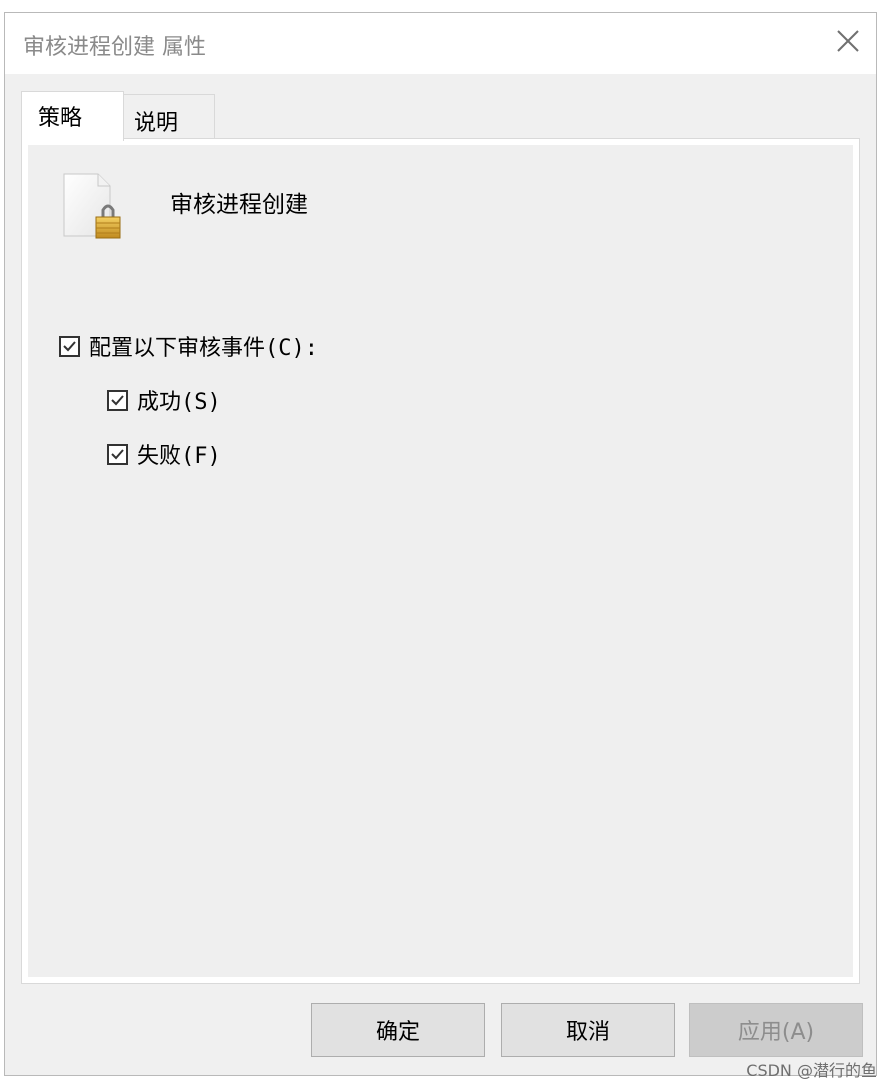 This screenshot has width=891, height=1089. I want to click on configure-audit-events-label: 配置以下审核事件(C):, so click(203, 348).